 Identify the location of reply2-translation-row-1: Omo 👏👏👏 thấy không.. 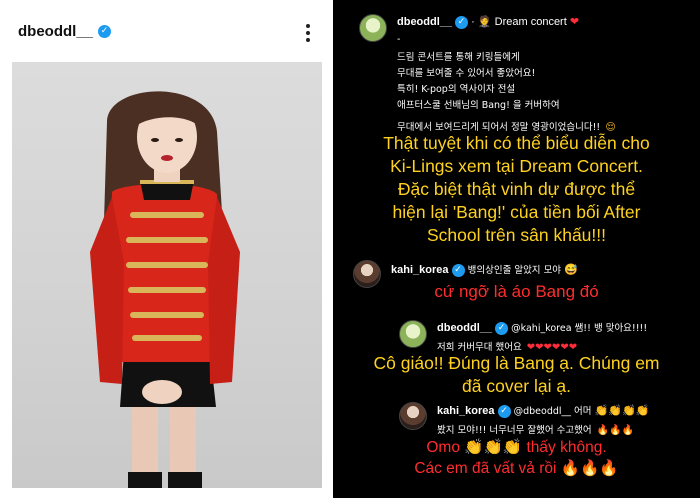
(516, 447).